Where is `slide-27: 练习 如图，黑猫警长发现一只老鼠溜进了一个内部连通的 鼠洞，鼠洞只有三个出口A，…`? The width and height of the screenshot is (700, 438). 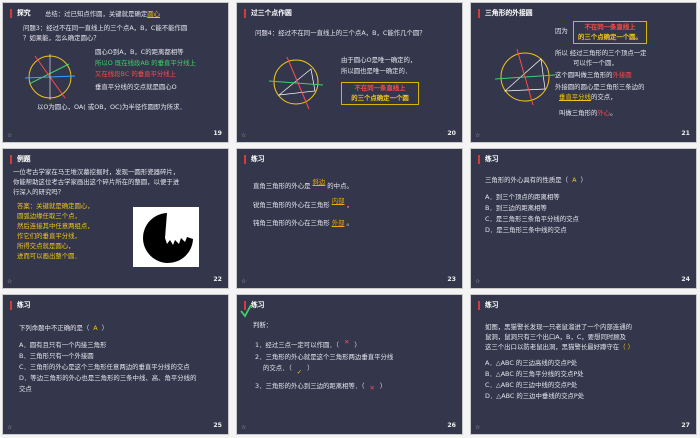
slide-27: 练习 如图，黑猫警长发现一只老鼠溜进了一个内部连通的 鼠洞，鼠洞只有三个出口A，… is located at coordinates (583, 364).